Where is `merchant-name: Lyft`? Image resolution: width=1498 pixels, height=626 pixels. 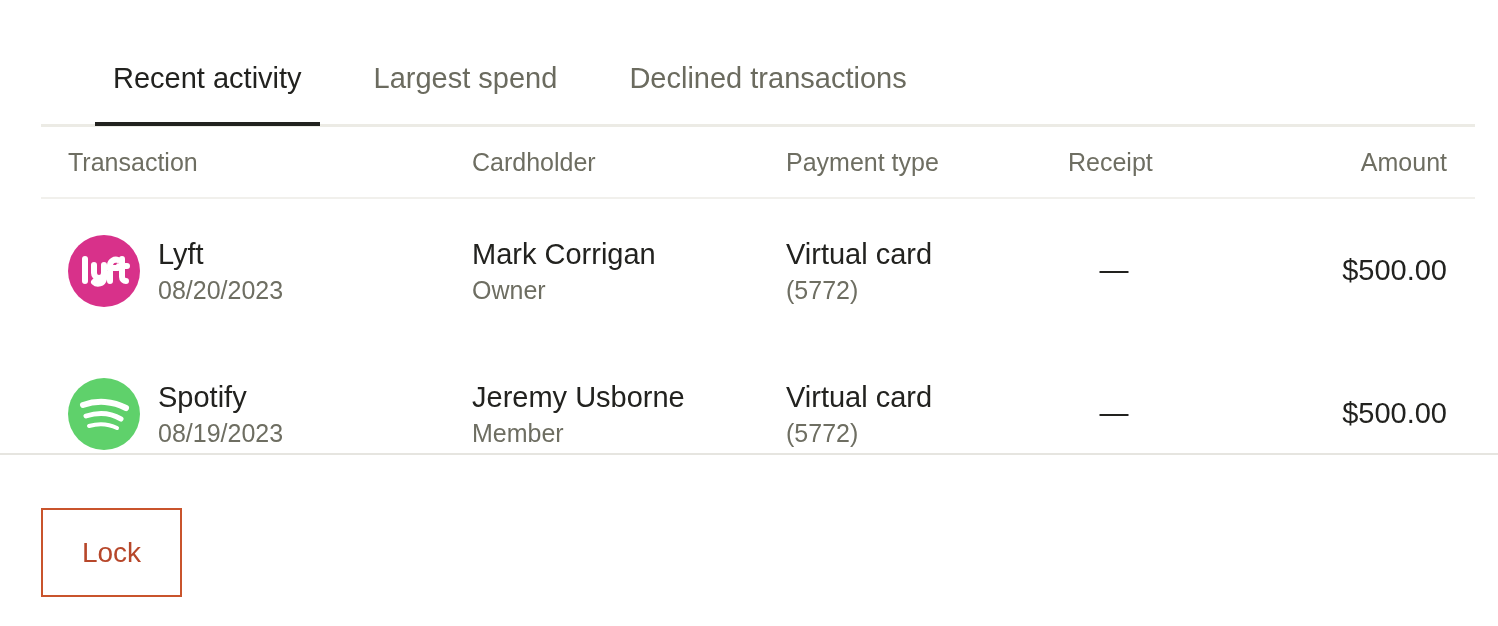
merchant-name: Lyft is located at coordinates (181, 254).